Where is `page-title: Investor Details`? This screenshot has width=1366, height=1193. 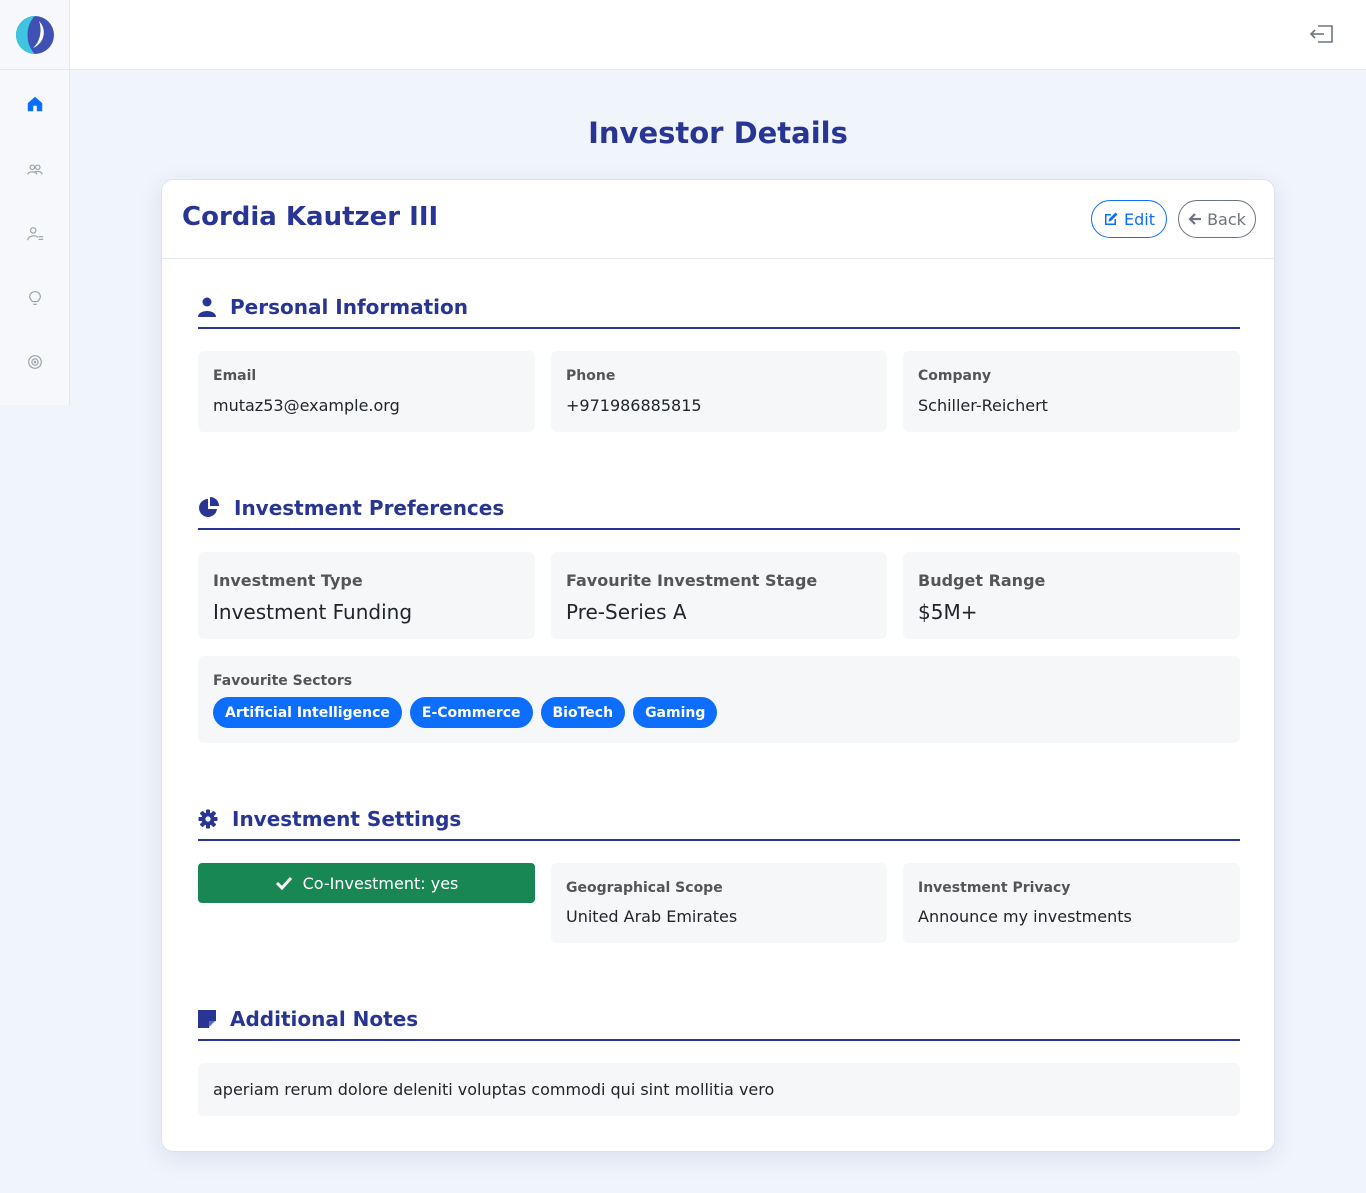
page-title: Investor Details is located at coordinates (718, 133).